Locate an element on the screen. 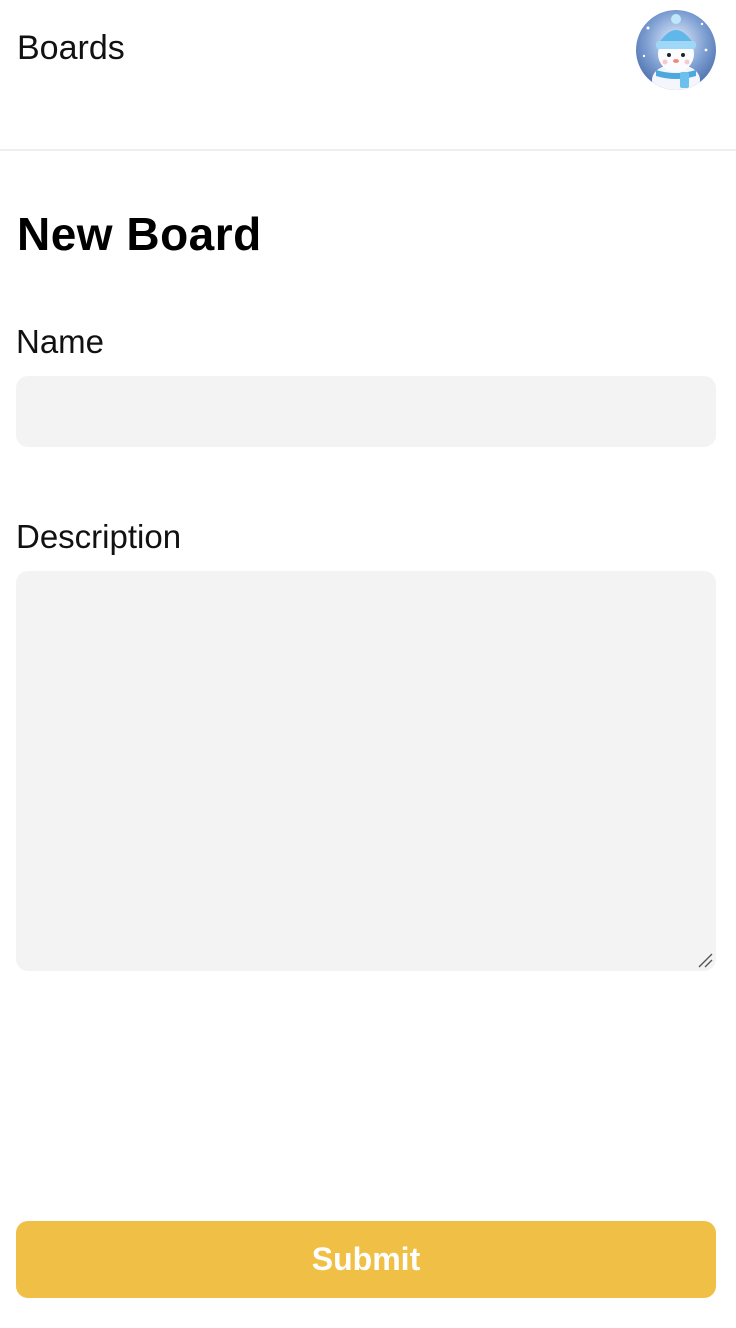  name-input is located at coordinates (366, 411).